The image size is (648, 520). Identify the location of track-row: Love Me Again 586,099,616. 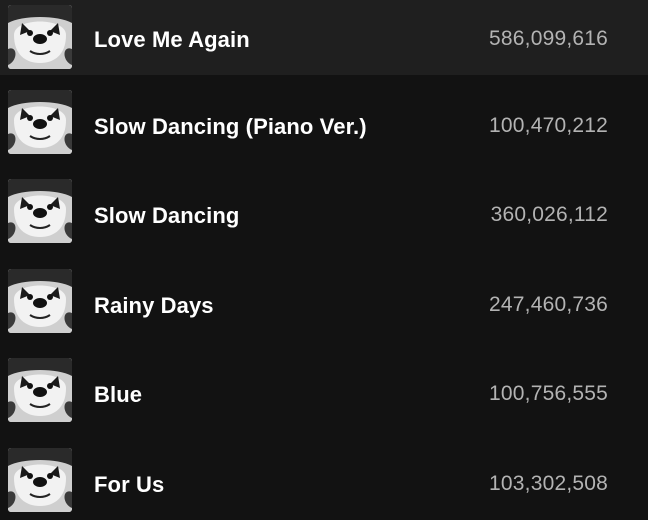
(324, 37).